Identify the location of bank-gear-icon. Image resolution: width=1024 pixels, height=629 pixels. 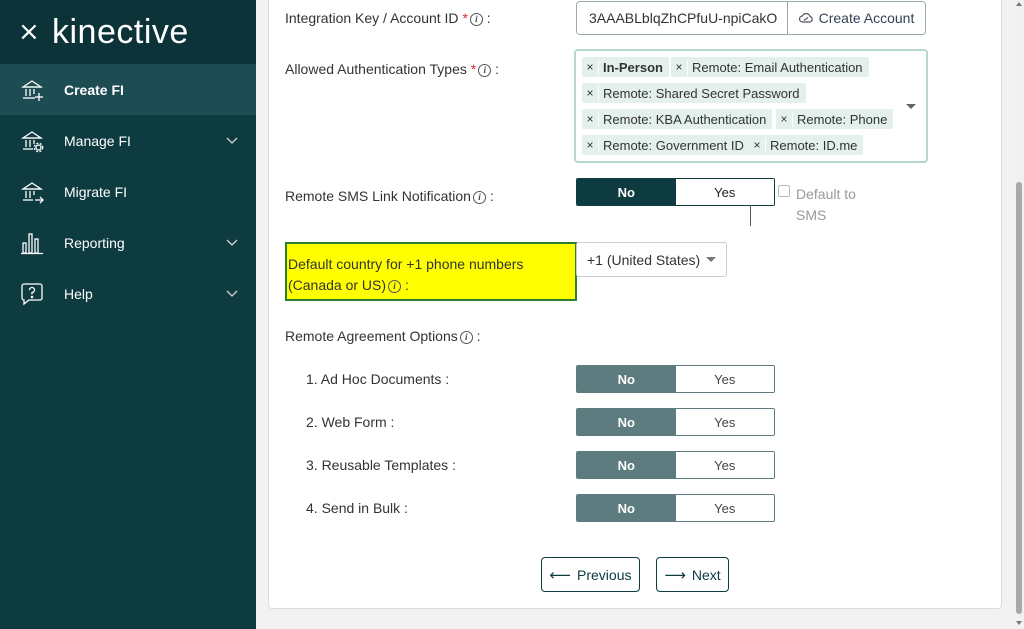
(32, 141).